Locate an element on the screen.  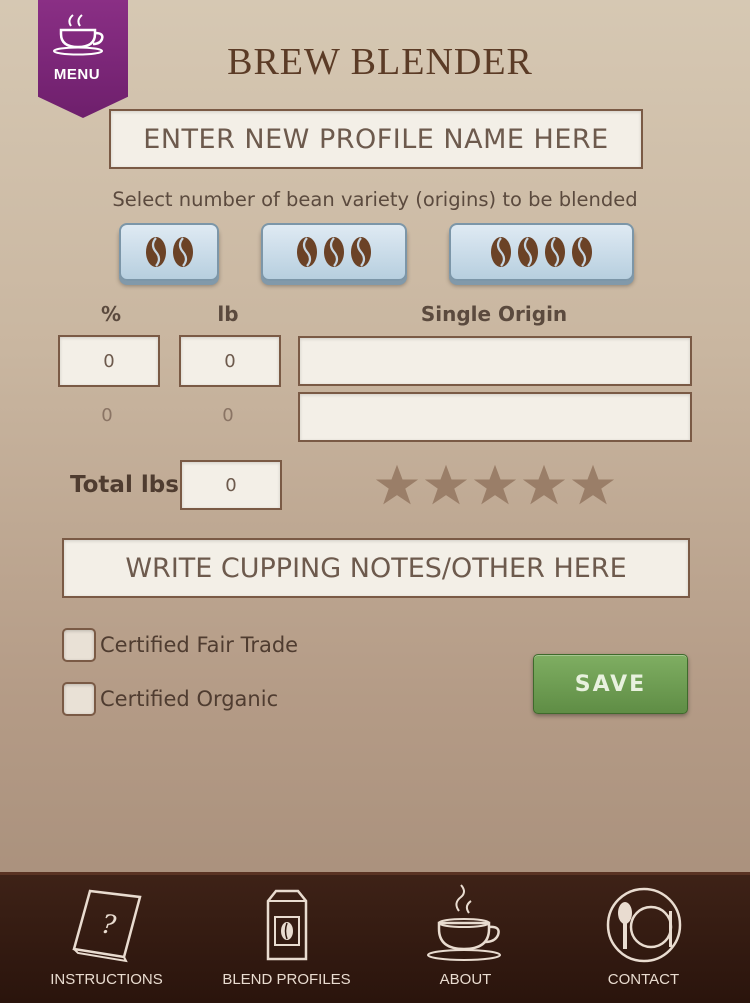
cupping-notes-placeholder: WRITE CUPPING NOTES/OTHER HERE is located at coordinates (376, 568).